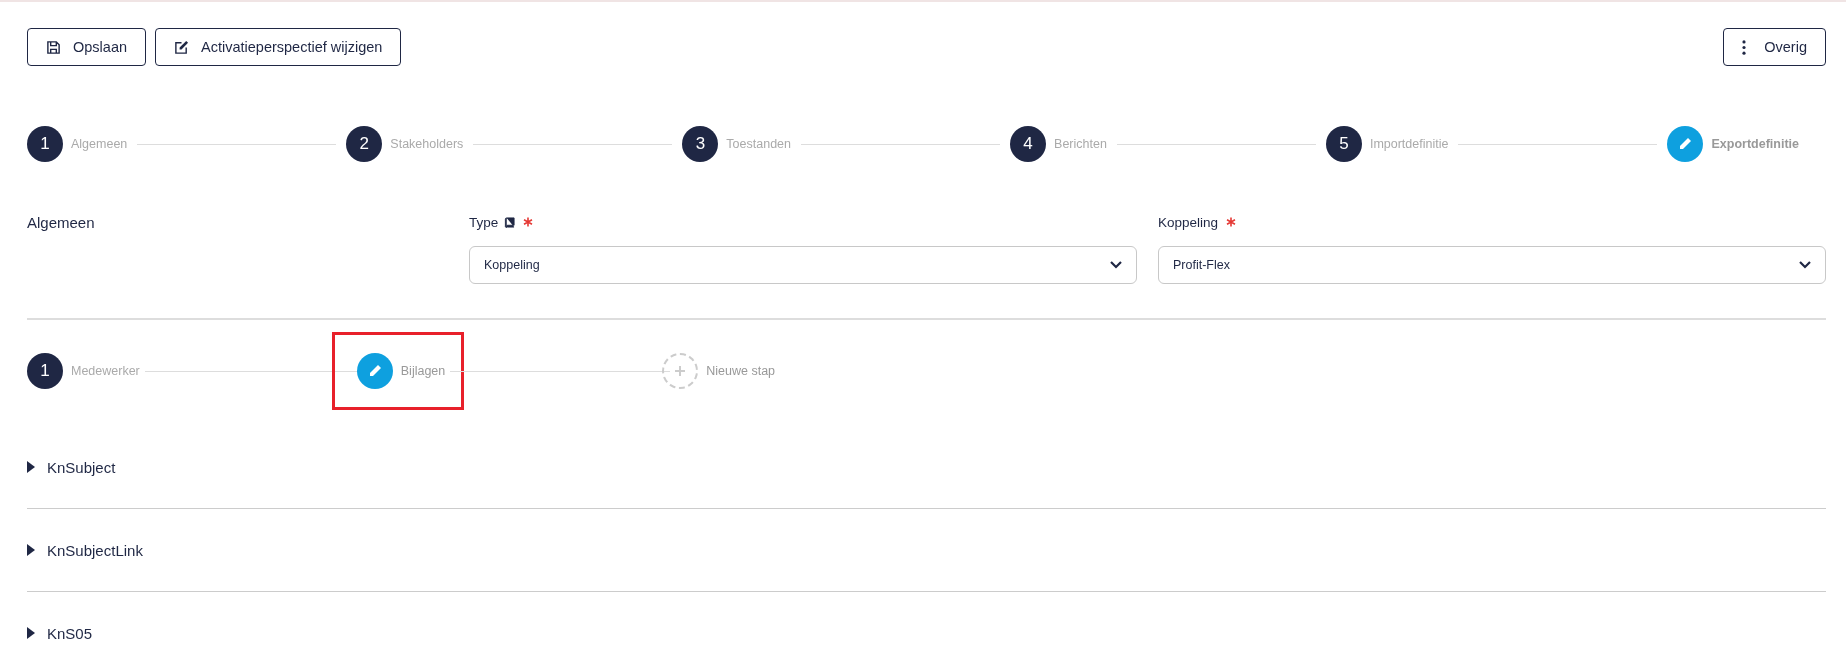  What do you see at coordinates (1744, 47) in the screenshot?
I see `more-icon` at bounding box center [1744, 47].